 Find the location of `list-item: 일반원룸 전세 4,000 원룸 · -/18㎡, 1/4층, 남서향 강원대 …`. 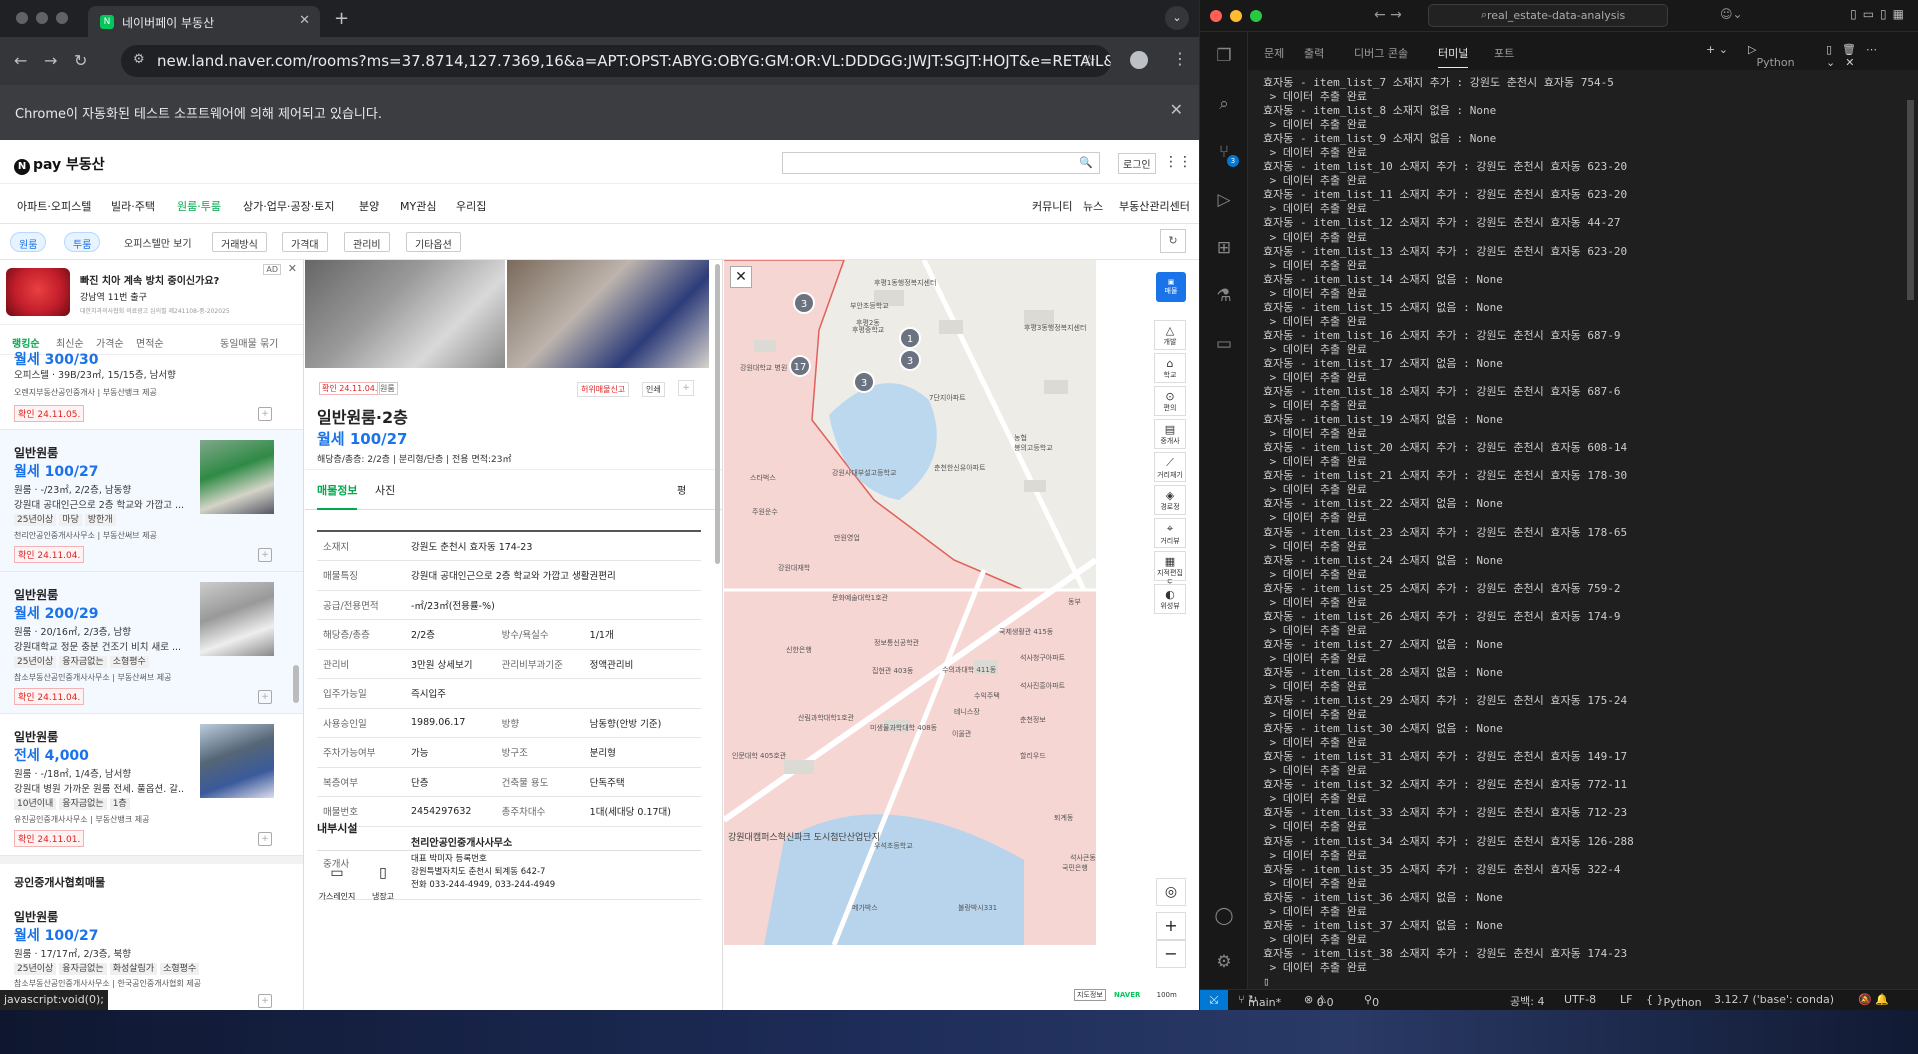

list-item: 일반원룸 전세 4,000 원룸 · -/18㎡, 1/4층, 남서향 강원대 … is located at coordinates (151, 785).